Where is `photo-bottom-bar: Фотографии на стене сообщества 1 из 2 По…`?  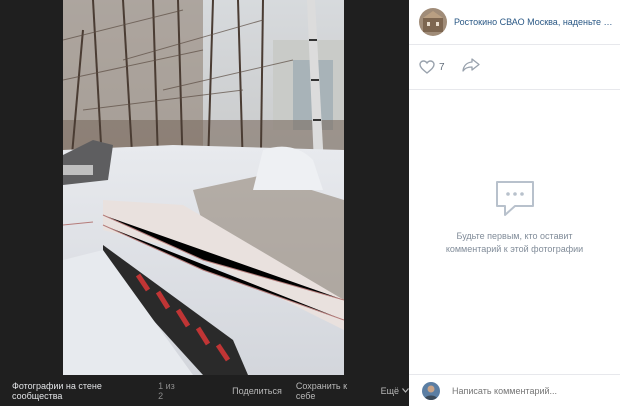 photo-bottom-bar: Фотографии на стене сообщества 1 из 2 По… is located at coordinates (204, 390).